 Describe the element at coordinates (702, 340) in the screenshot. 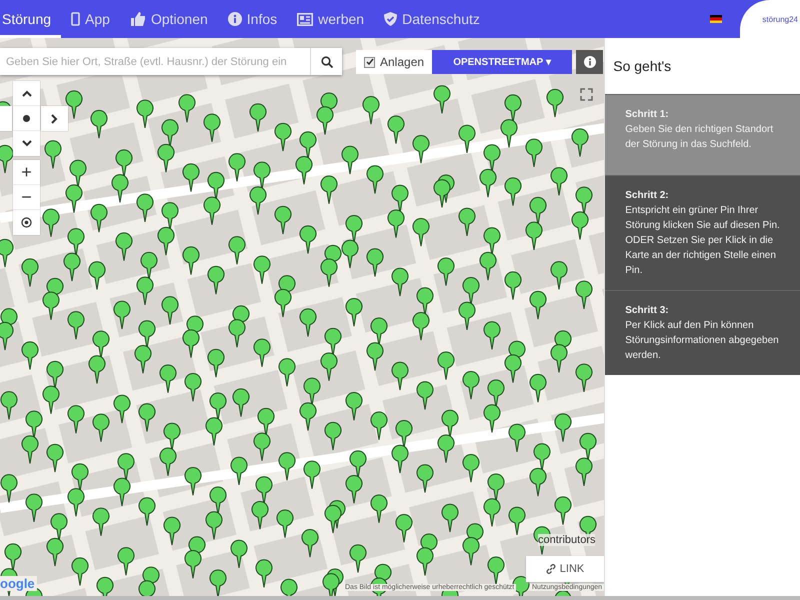

I see `step-text: Per Klick auf den Pin können Störungsinformationen abgegeben werden.` at that location.